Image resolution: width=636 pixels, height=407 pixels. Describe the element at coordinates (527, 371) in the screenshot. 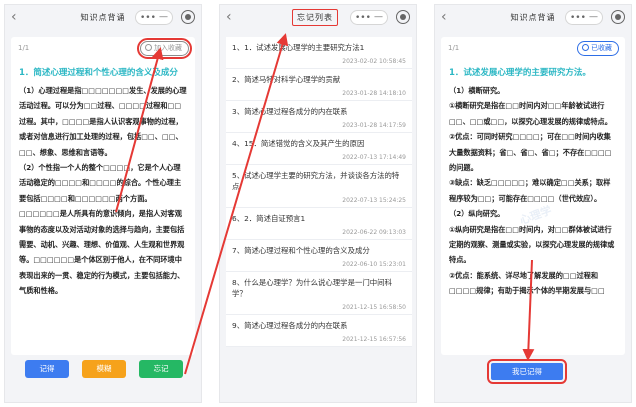

I see `i-remember-button: 我已记得` at that location.